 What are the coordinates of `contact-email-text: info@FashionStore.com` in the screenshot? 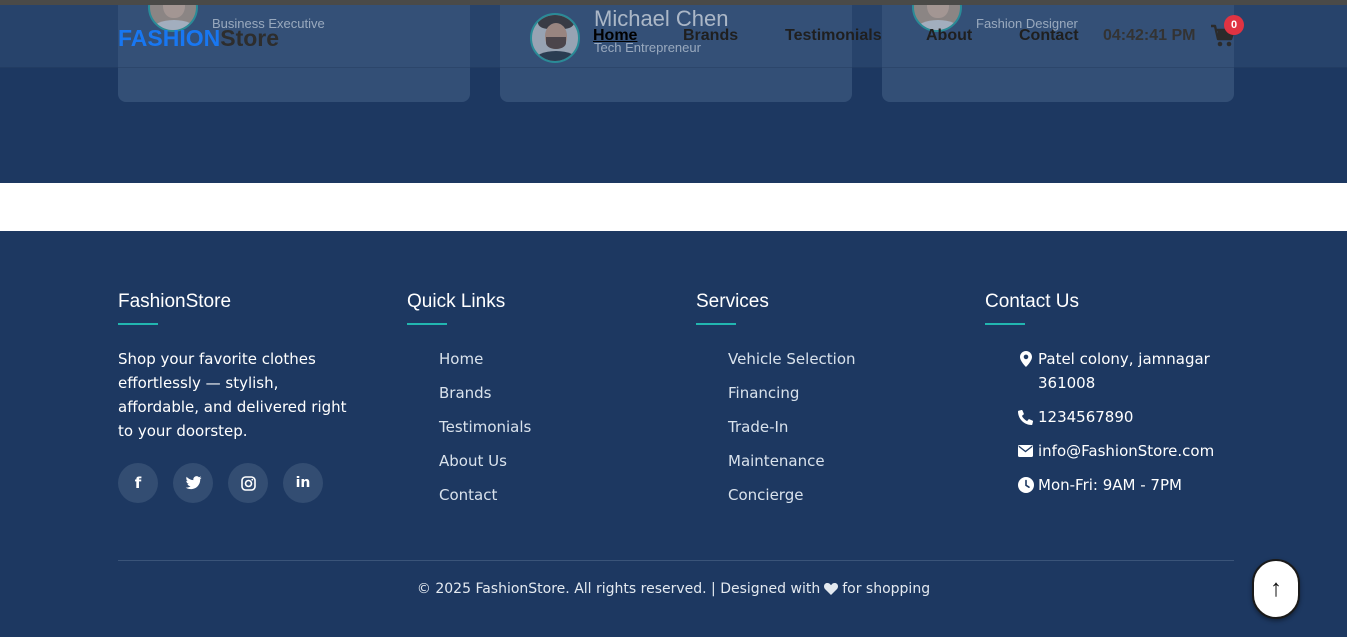 It's located at (1126, 451).